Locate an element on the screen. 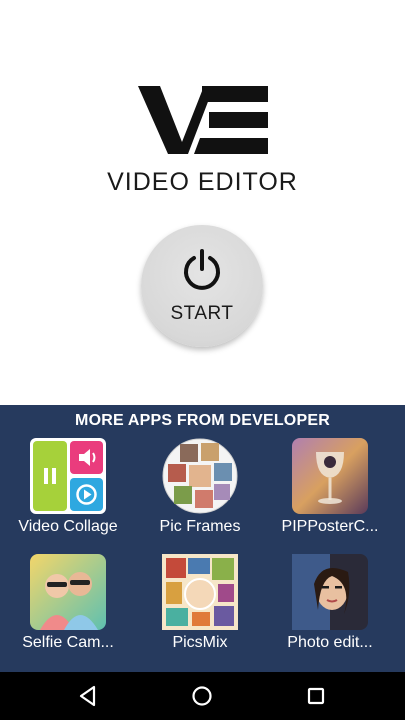 This screenshot has height=720, width=405. pic-frames-icon is located at coordinates (200, 476).